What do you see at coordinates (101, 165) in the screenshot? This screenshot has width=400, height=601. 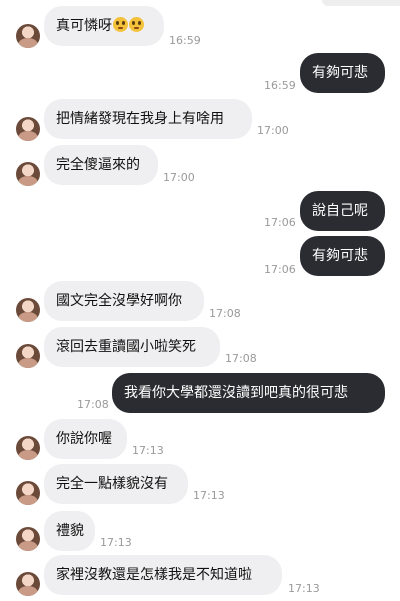 I see `message-bubble: 完全傻逼來的` at bounding box center [101, 165].